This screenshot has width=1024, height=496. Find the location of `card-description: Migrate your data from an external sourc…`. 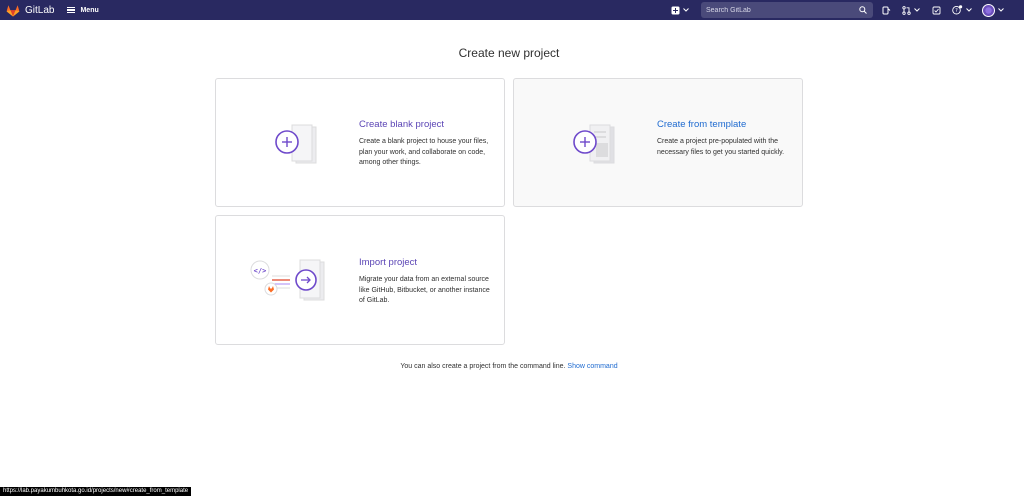

card-description: Migrate your data from an external sourc… is located at coordinates (424, 290).